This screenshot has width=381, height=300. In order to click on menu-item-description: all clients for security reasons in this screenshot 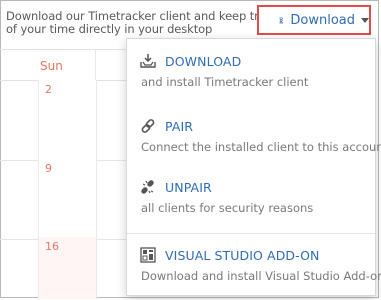, I will do `click(227, 208)`.